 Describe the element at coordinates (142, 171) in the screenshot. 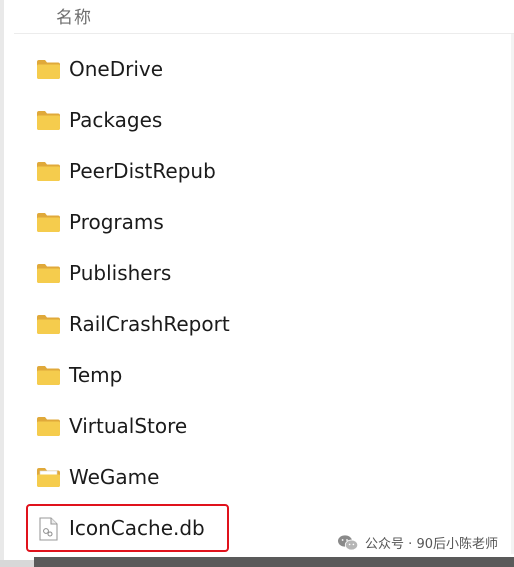

I see `item-label: PeerDistRepub` at that location.